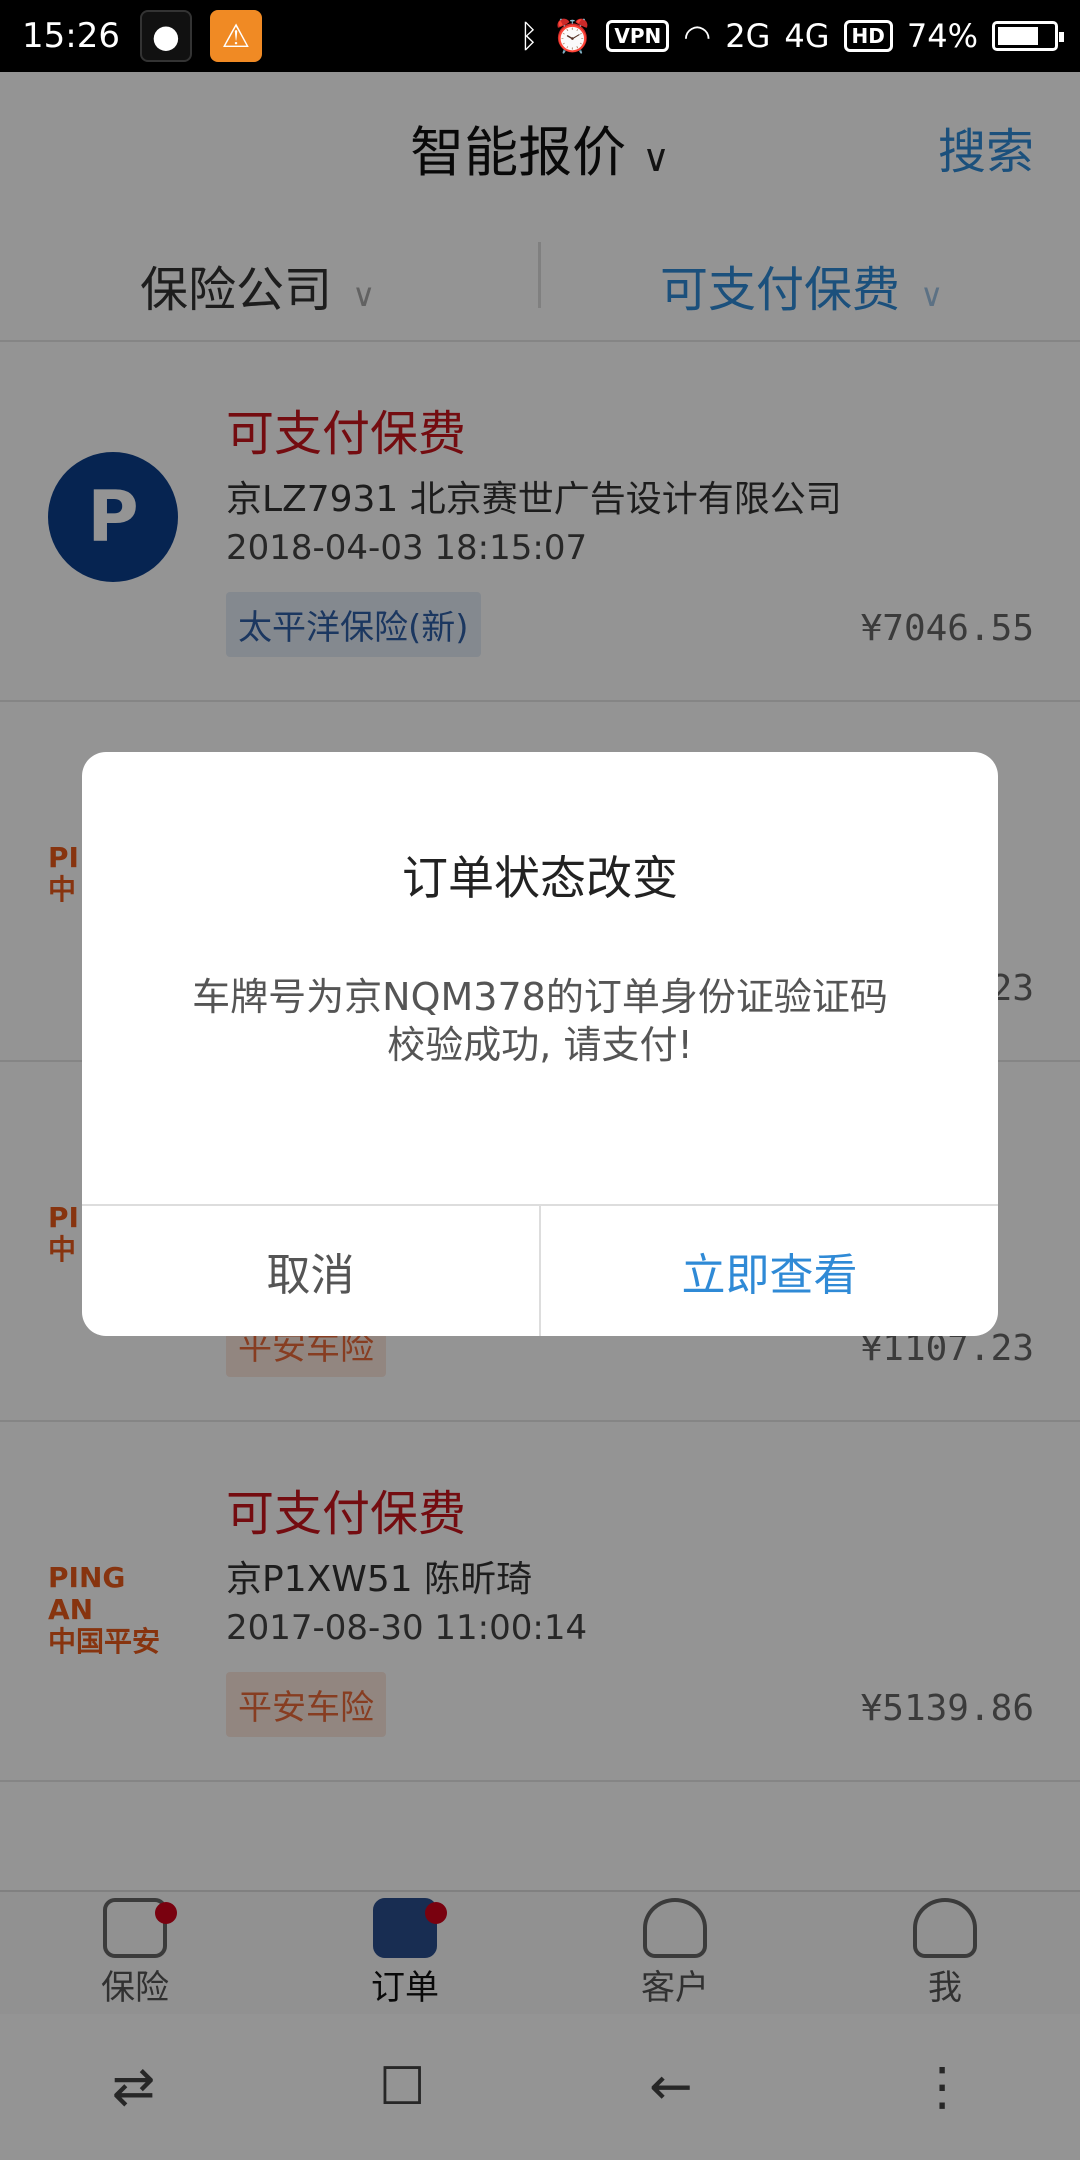  I want to click on wechat-notification-icon: ●, so click(165, 36).